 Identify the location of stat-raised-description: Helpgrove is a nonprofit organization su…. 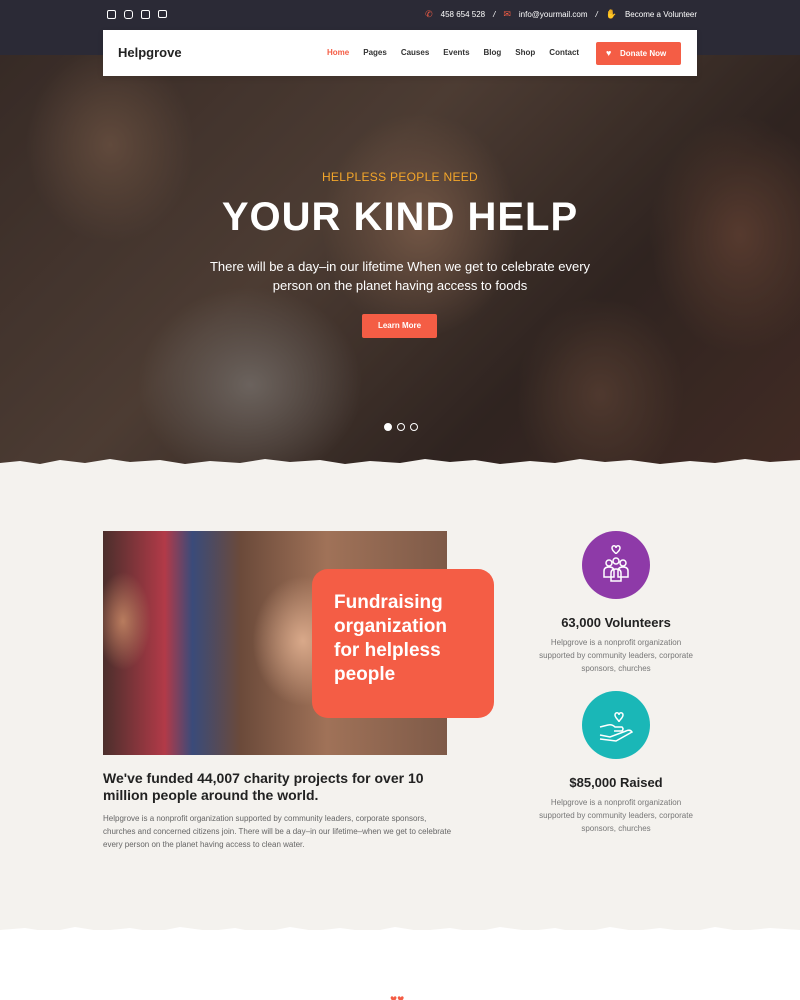
(616, 815).